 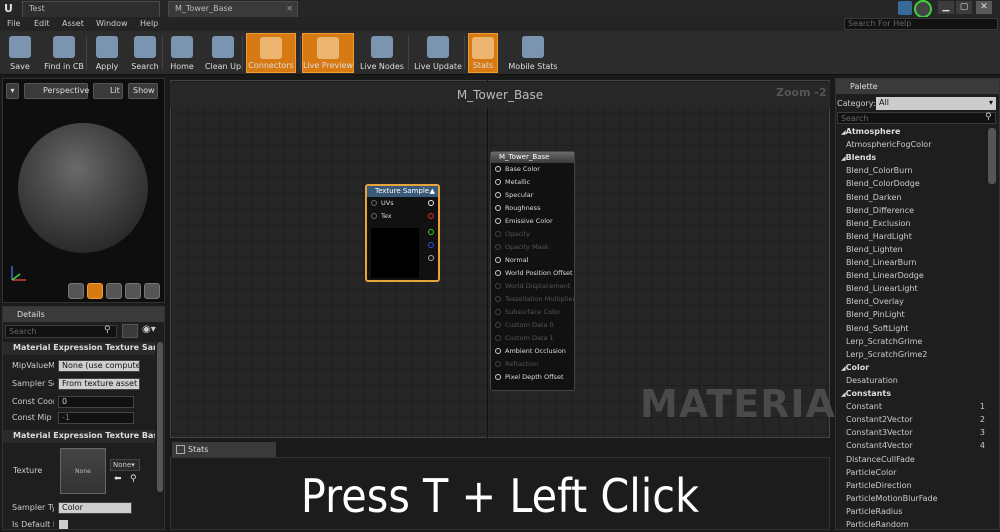 What do you see at coordinates (912, 262) in the screenshot?
I see `palette-item: Blend_LinearBurn` at bounding box center [912, 262].